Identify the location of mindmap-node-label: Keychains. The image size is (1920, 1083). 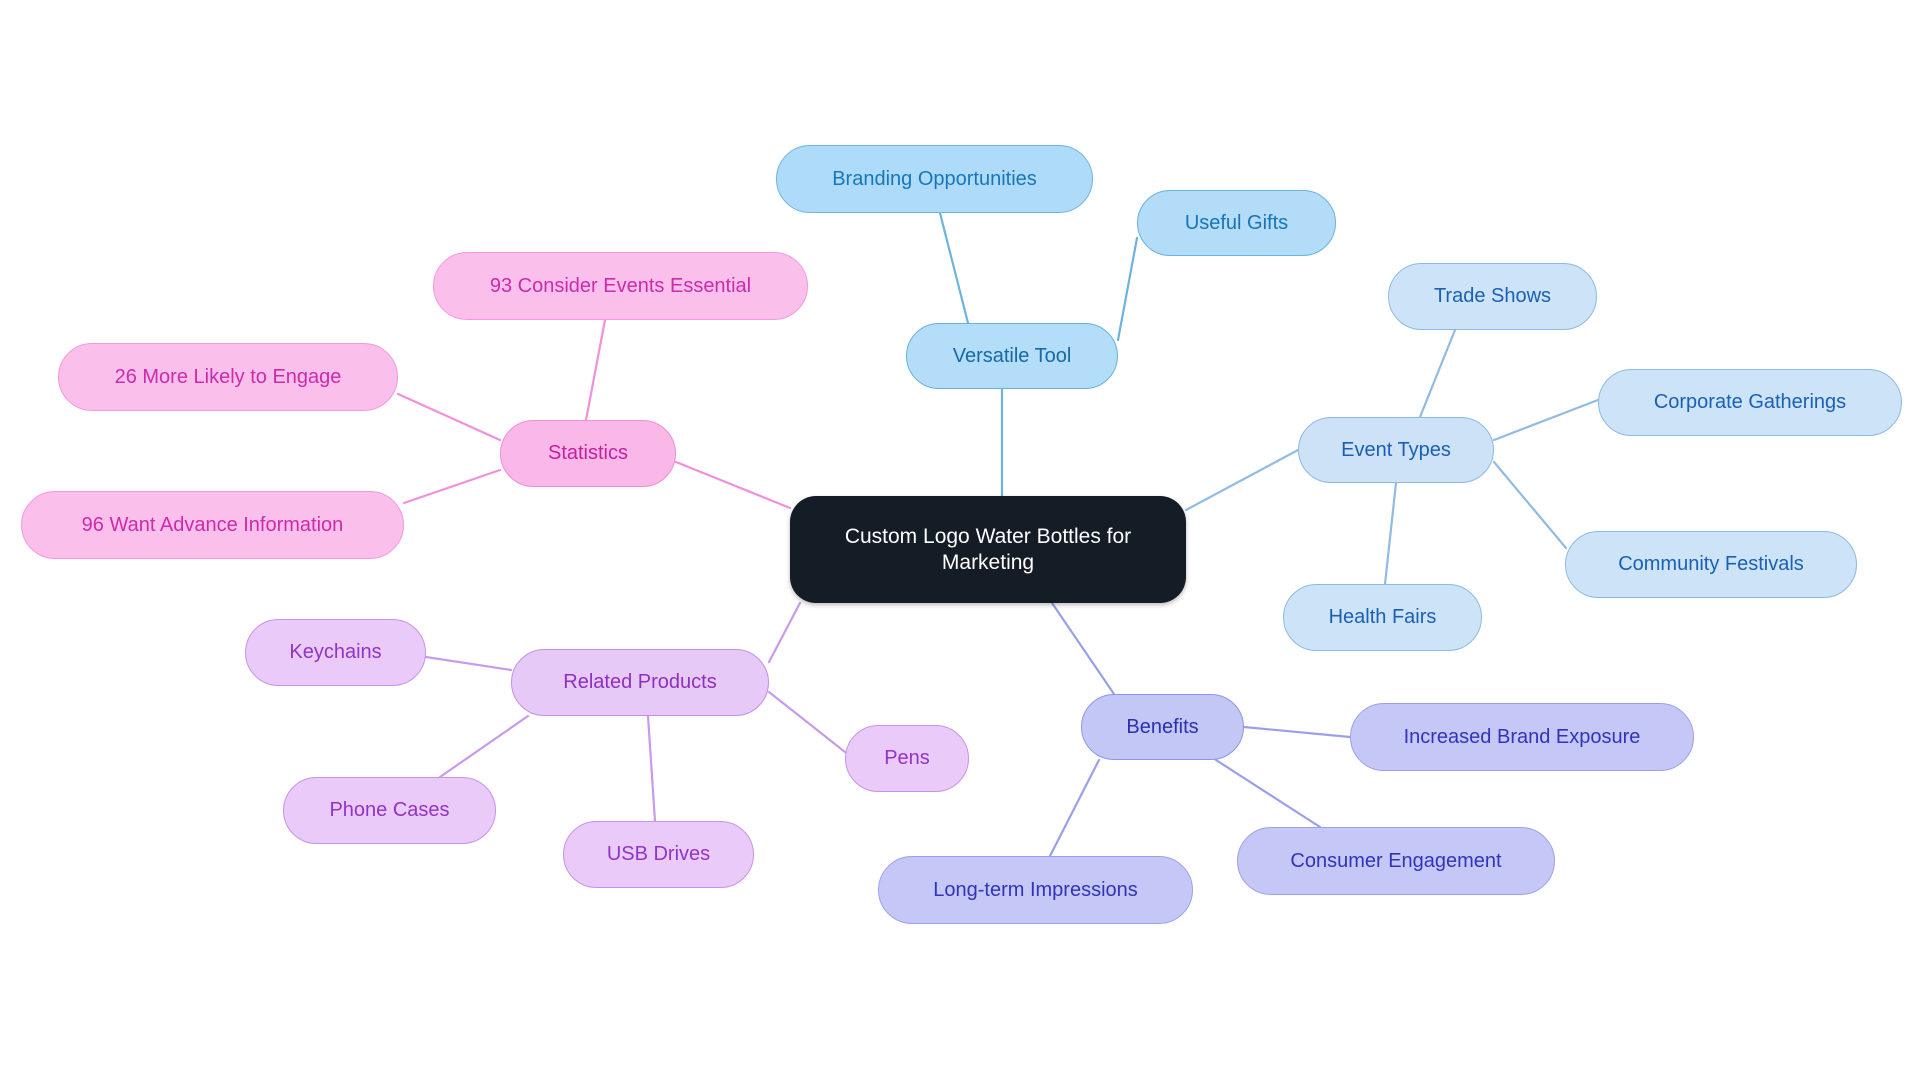
(335, 652).